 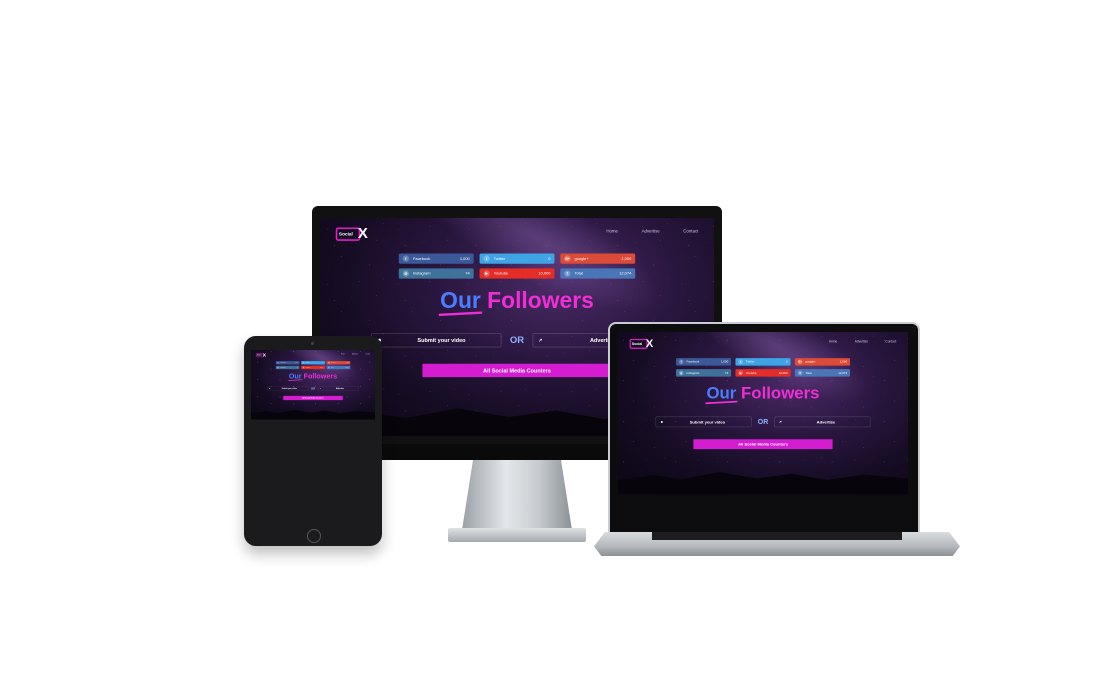 I want to click on action-row: ☻ Submit your video OR ➚ Advertise, so click(x=763, y=422).